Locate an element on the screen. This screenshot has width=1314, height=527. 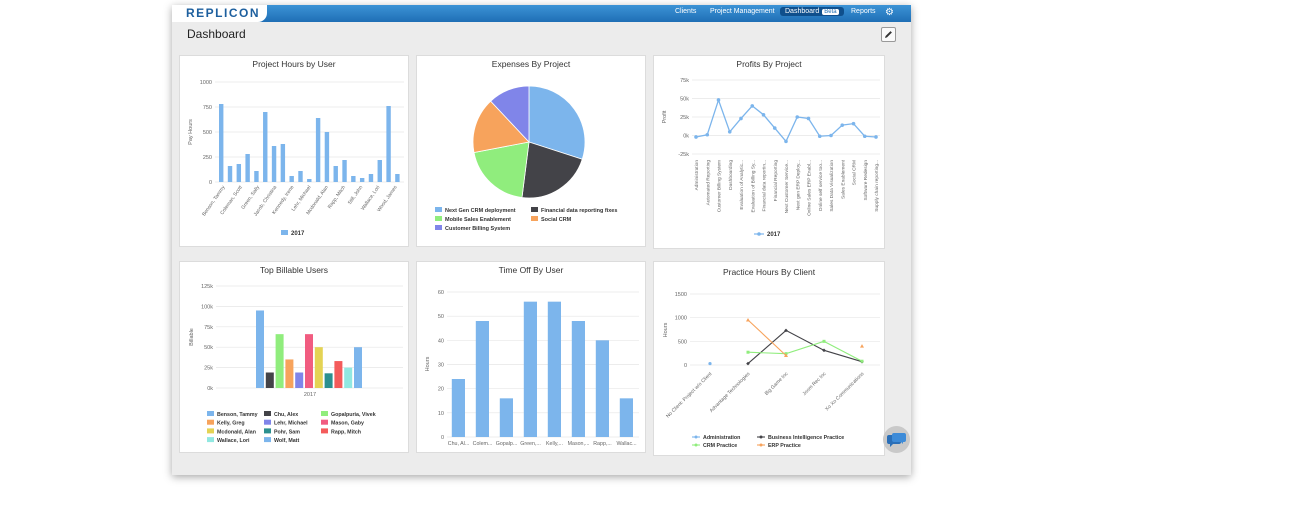
legend-label: CRM Practice is located at coordinates (720, 446).